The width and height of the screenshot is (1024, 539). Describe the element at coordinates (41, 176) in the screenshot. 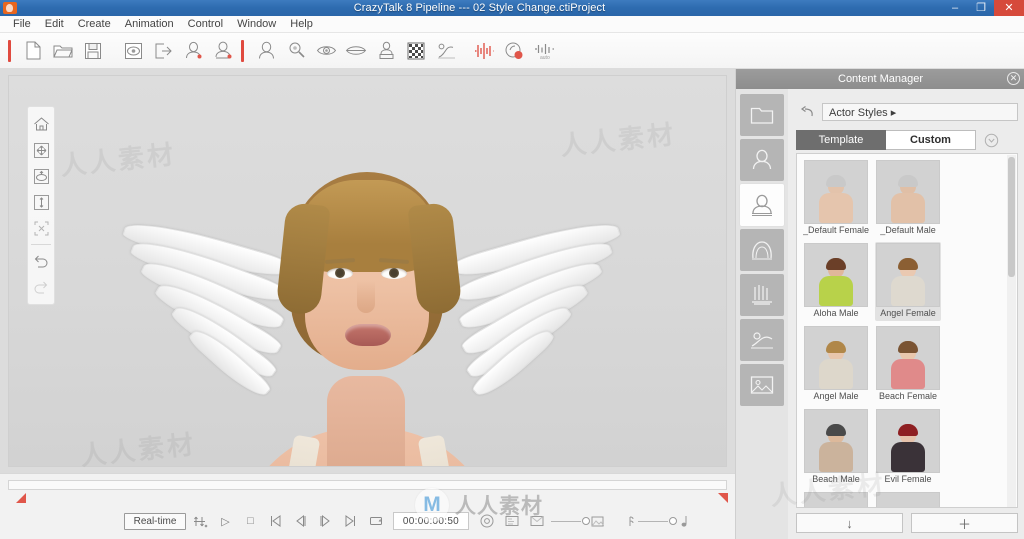

I see `rotate-tool-icon` at that location.